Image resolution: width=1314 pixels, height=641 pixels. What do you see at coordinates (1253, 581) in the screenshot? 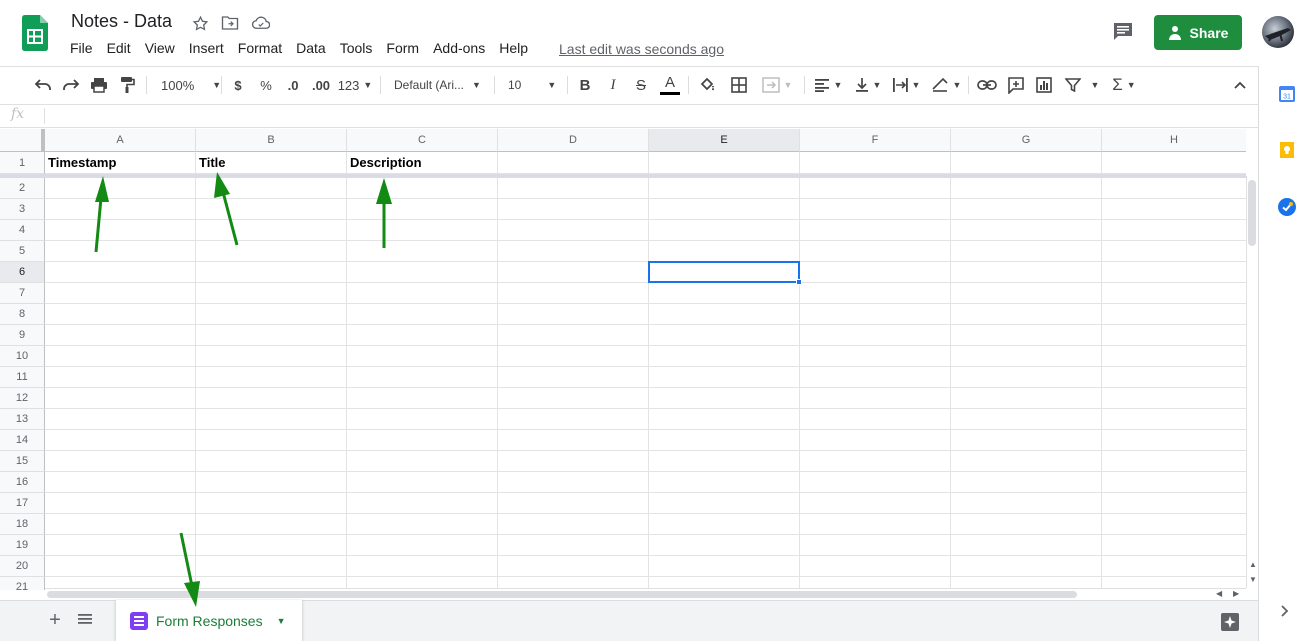
I see `scroll-down-arrow: ▼` at bounding box center [1253, 581].